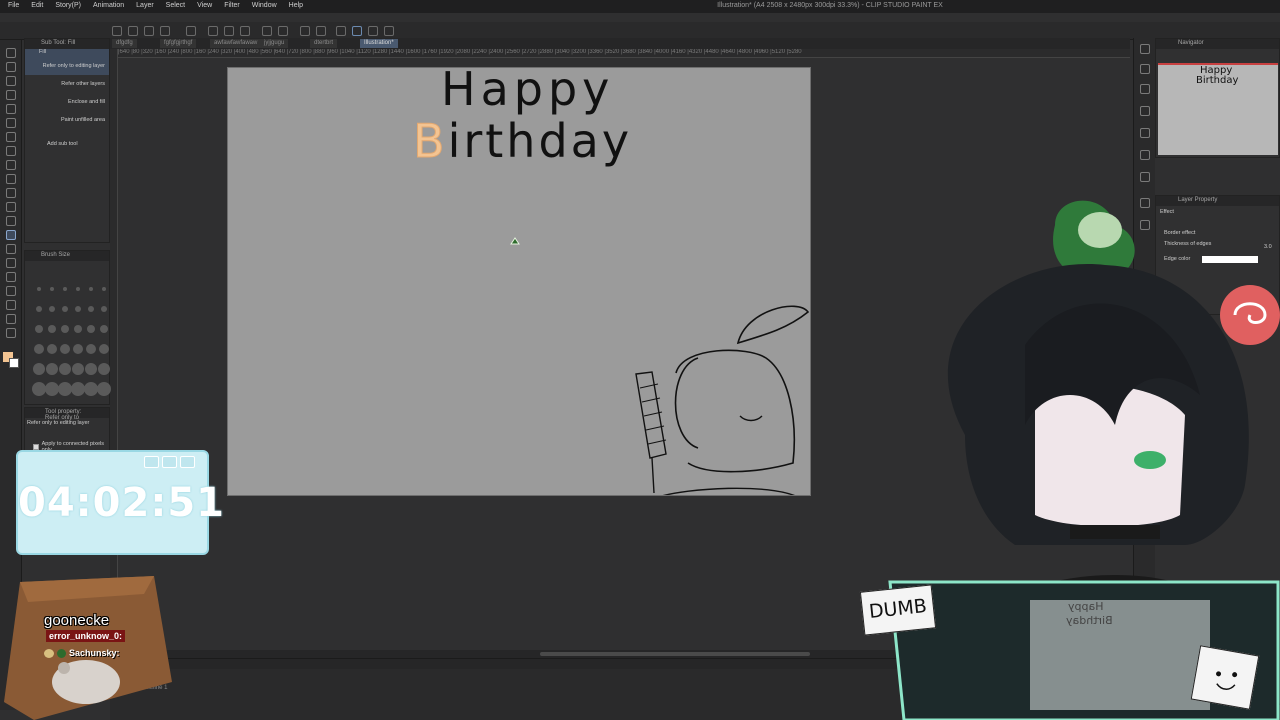 The image size is (1280, 720). What do you see at coordinates (1218, 109) in the screenshot?
I see `navigator-thumbnail: Happy Birthday` at bounding box center [1218, 109].